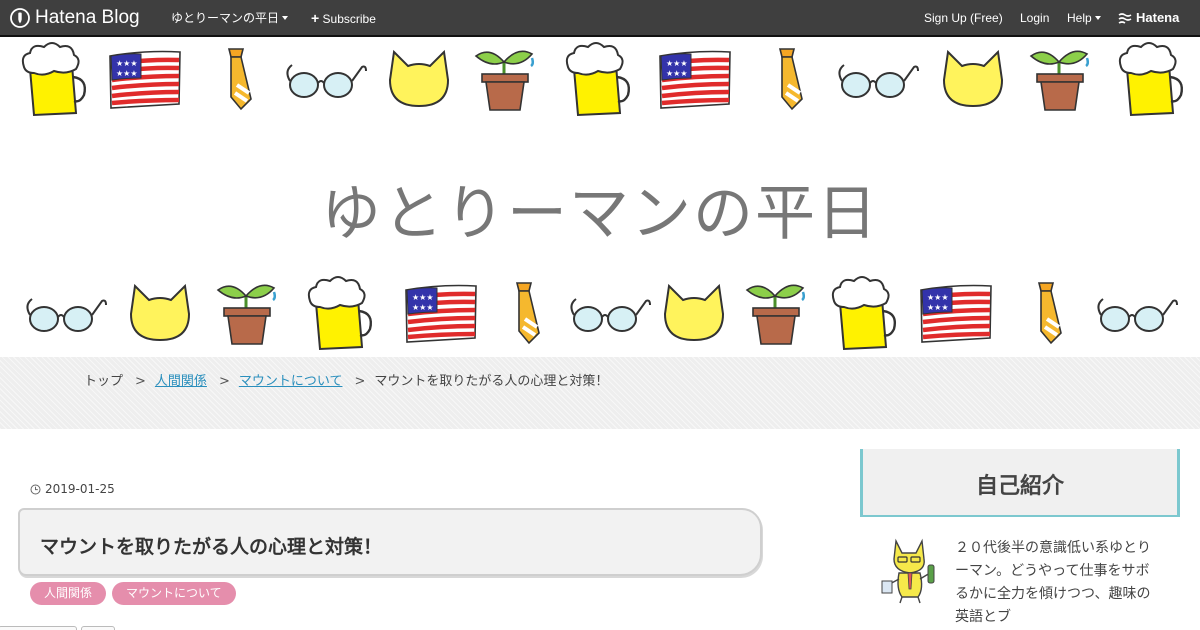  What do you see at coordinates (35, 489) in the screenshot?
I see `clock-icon` at bounding box center [35, 489].